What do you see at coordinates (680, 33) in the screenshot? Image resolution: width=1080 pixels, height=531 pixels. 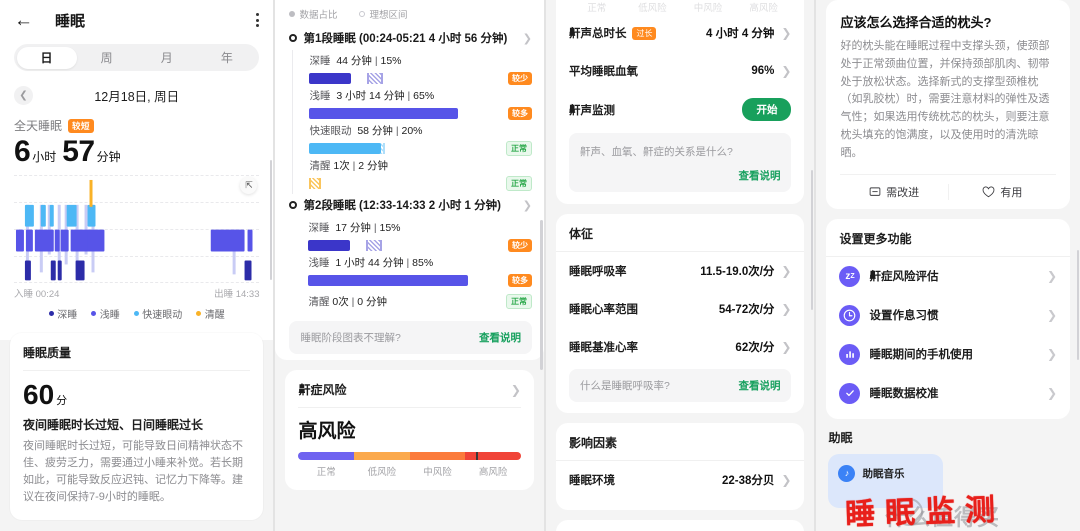 I see `snore-duration-row: 鼾声总时长 过长 4 小时 4 分钟 ❯` at bounding box center [680, 33].